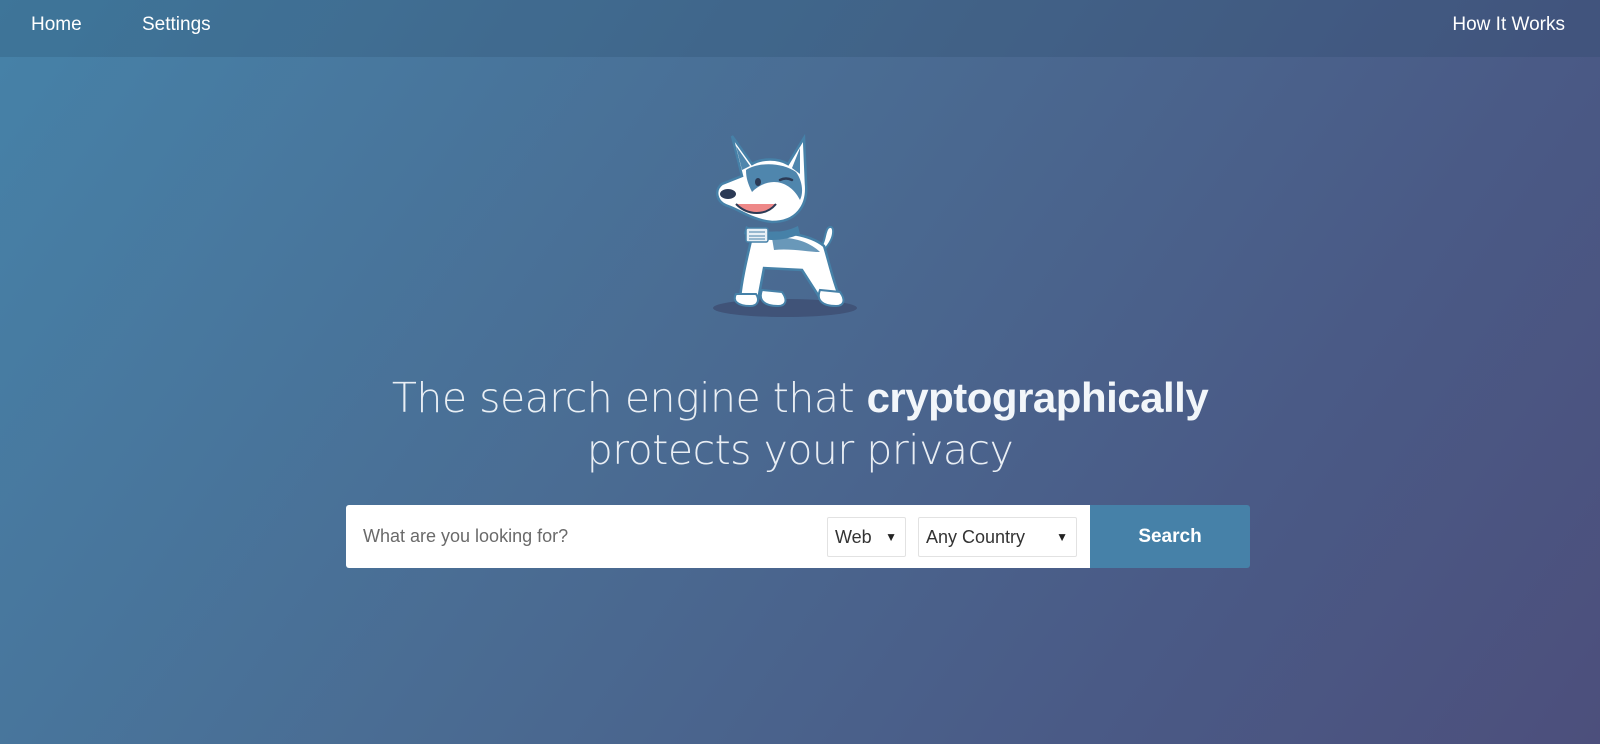 The image size is (1600, 744). I want to click on country-value: Any Country, so click(976, 536).